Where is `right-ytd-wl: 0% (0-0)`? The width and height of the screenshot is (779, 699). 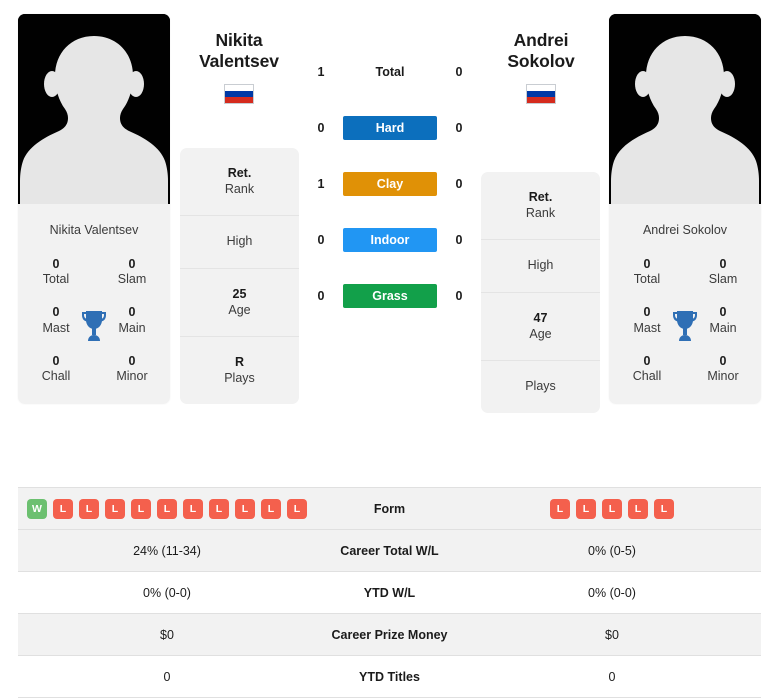 right-ytd-wl: 0% (0-0) is located at coordinates (612, 592).